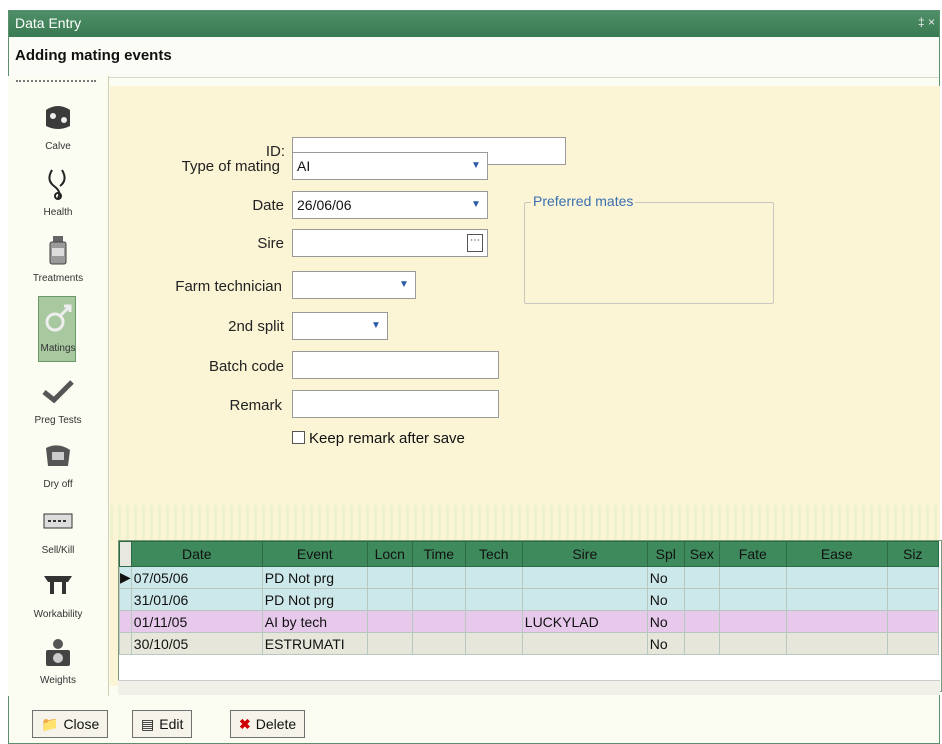 The height and width of the screenshot is (744, 942). I want to click on table-cell: LUCKYLAD, so click(584, 621).